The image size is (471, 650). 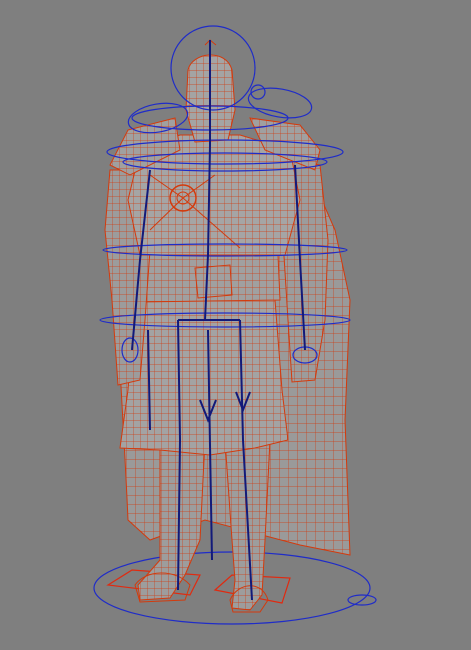 I want to click on shoulder-control-right, so click(x=280, y=103).